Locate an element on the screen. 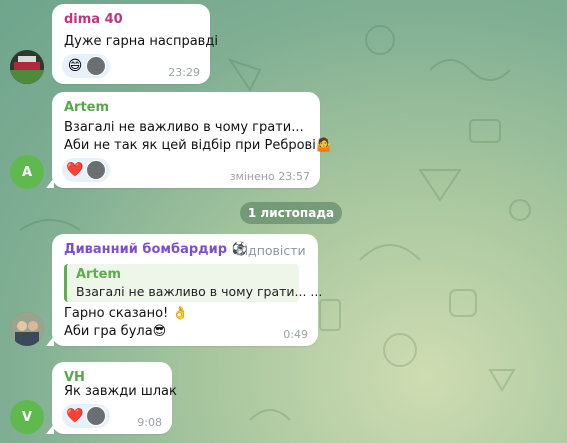  reply-link: Відповісти is located at coordinates (271, 250).